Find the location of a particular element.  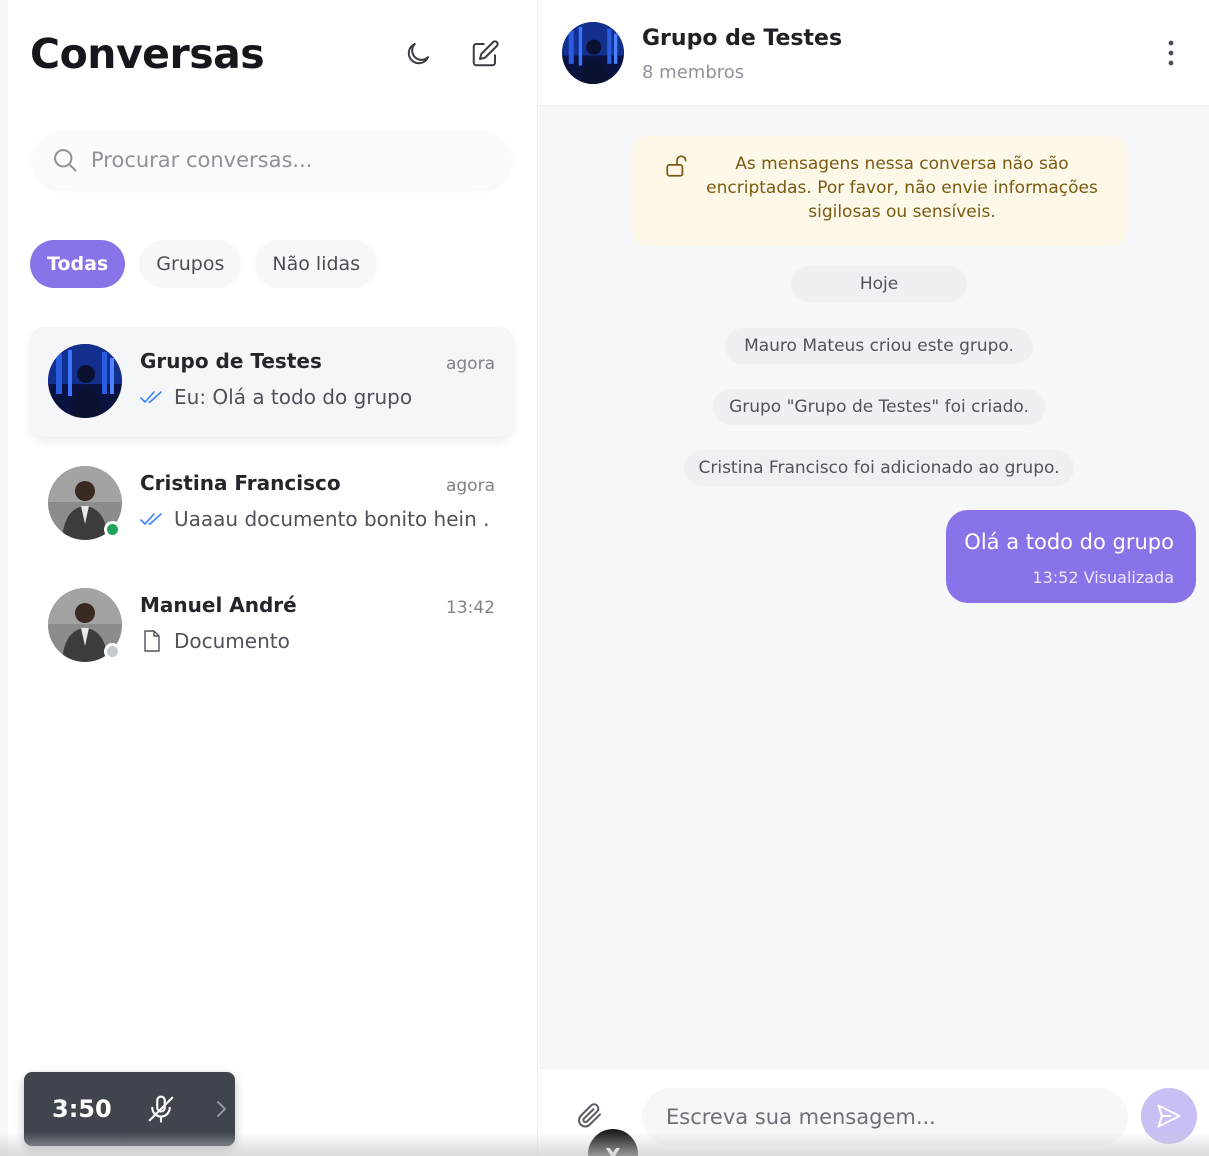

conversation-item-manuel-andre: Manuel André 13:42 Documento is located at coordinates (271, 626).